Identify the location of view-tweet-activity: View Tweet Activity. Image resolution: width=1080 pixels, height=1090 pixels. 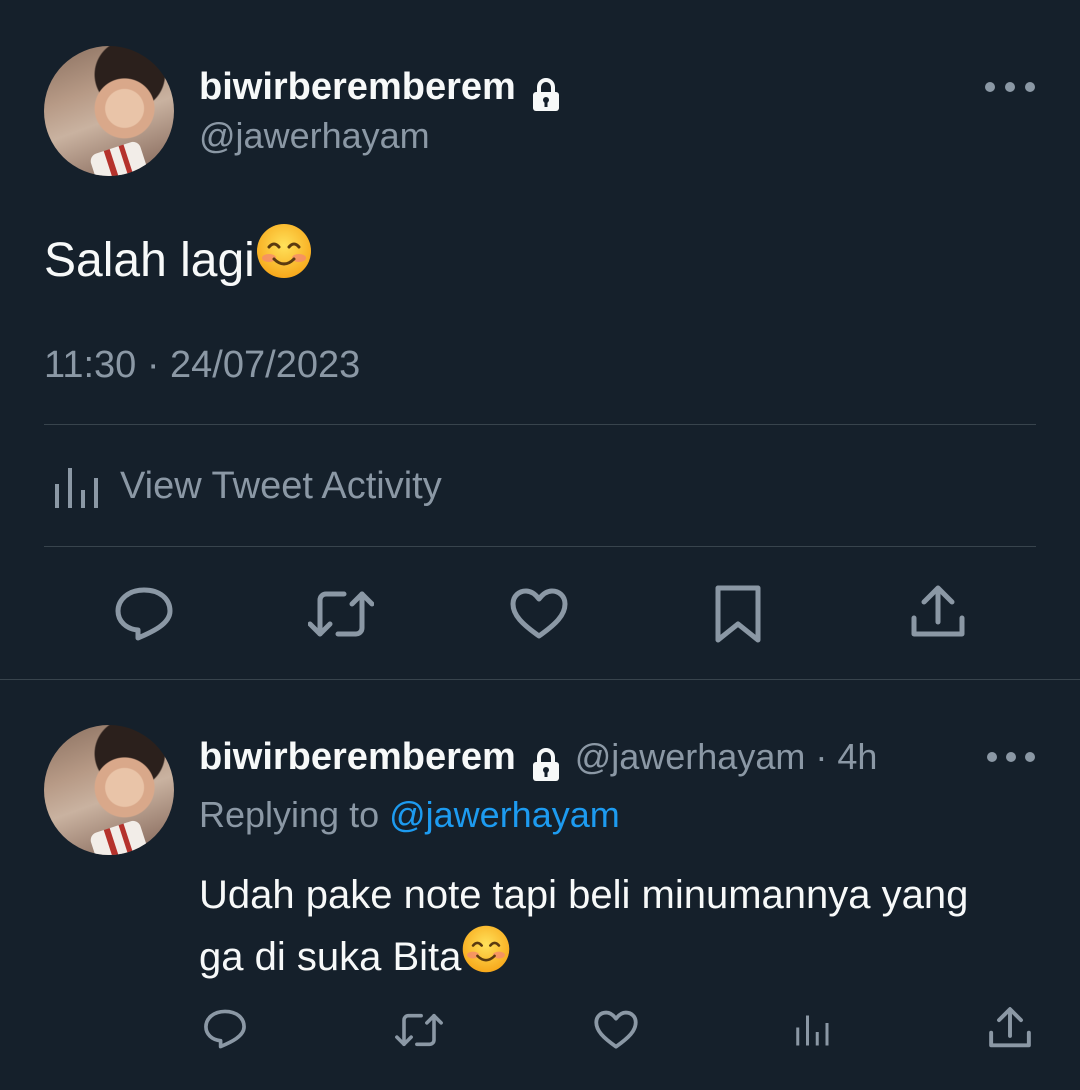
(247, 486).